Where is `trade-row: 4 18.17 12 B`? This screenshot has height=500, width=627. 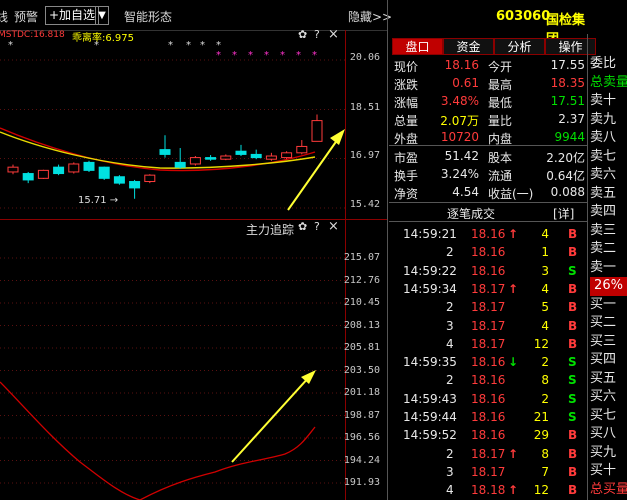 trade-row: 4 18.17 12 B is located at coordinates (488, 344).